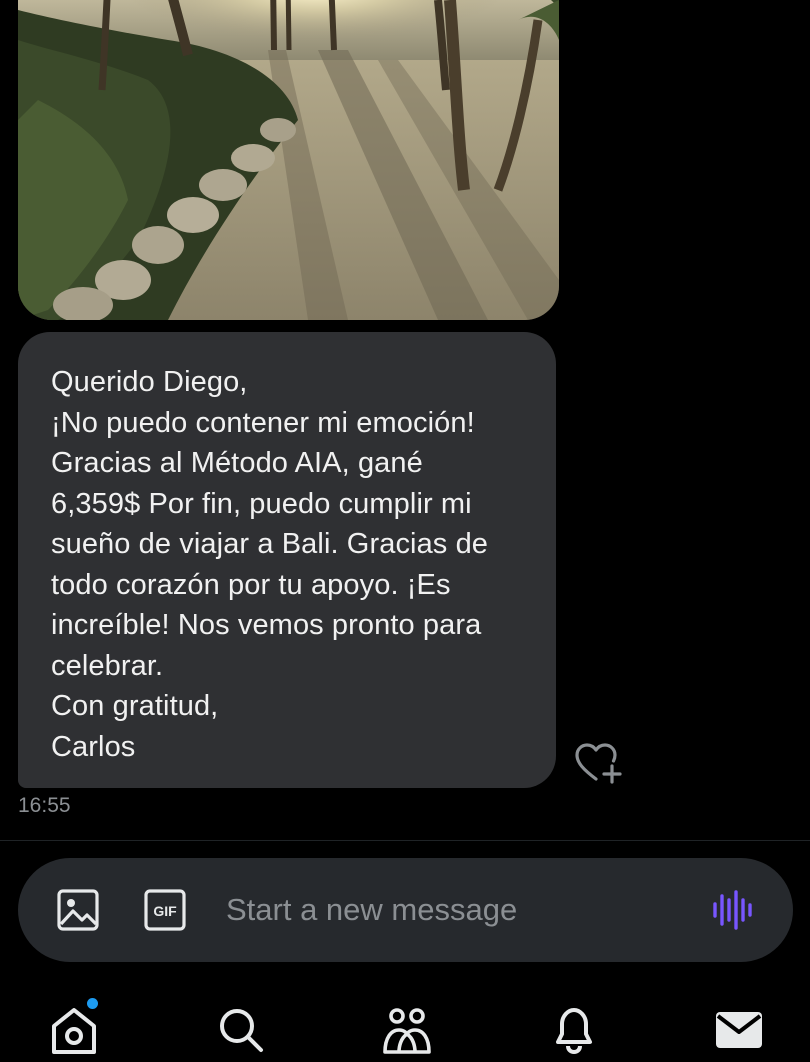 The width and height of the screenshot is (810, 1062). I want to click on messages-icon, so click(739, 1030).